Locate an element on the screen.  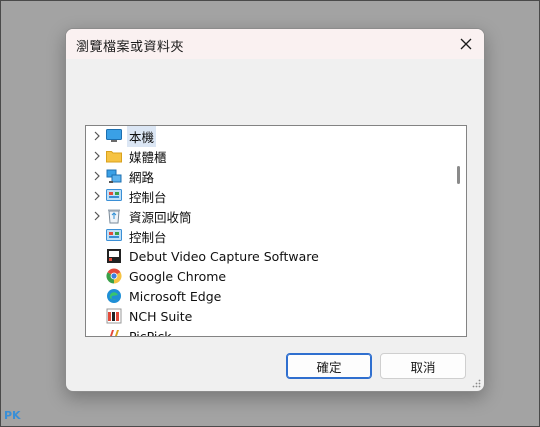
tree-item-picpick: PicPick is located at coordinates (276, 331).